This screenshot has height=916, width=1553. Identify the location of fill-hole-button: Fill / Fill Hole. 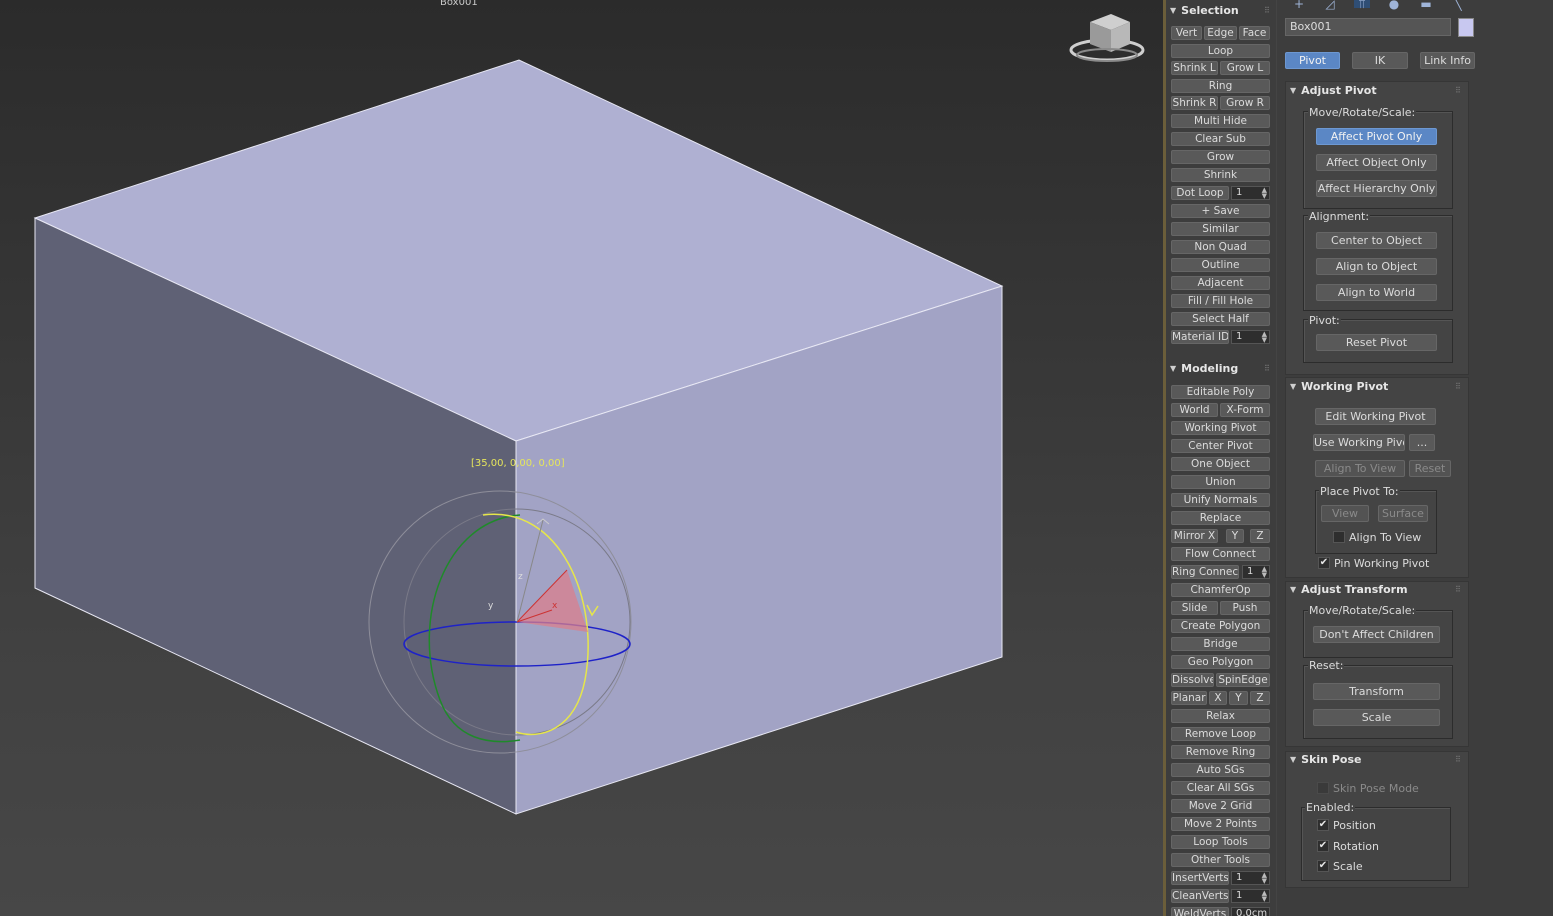
(1220, 301).